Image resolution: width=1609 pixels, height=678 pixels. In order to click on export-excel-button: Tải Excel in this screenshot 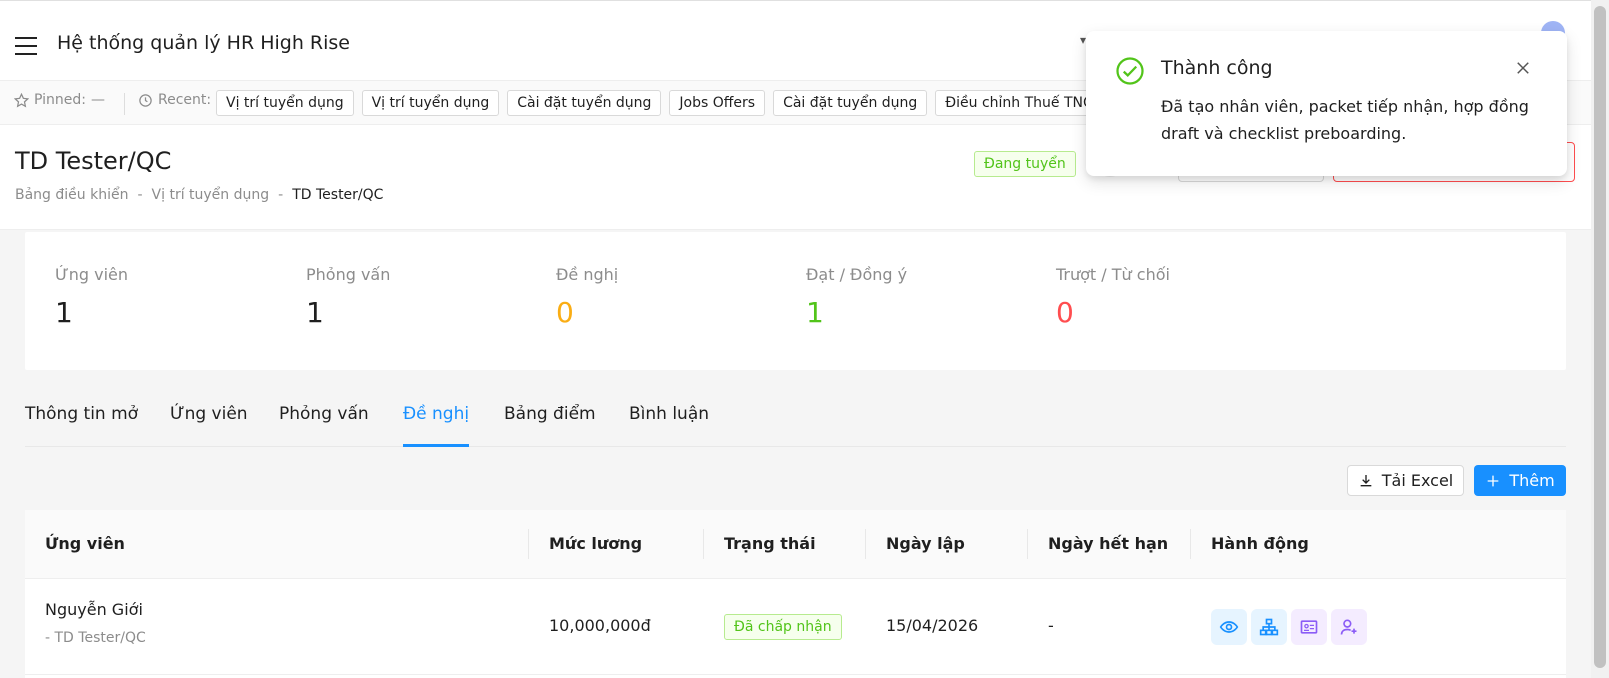, I will do `click(1405, 480)`.